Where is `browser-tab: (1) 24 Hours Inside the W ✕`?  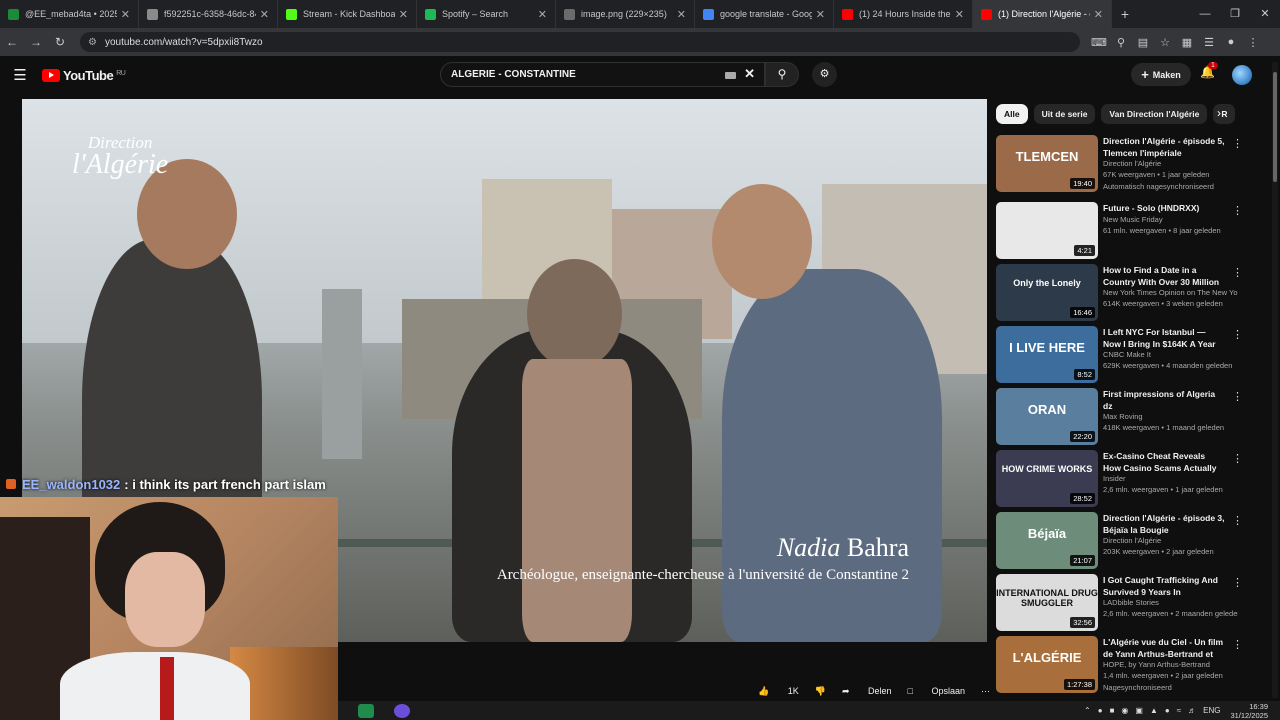
browser-tab: (1) 24 Hours Inside the W ✕ is located at coordinates (903, 14).